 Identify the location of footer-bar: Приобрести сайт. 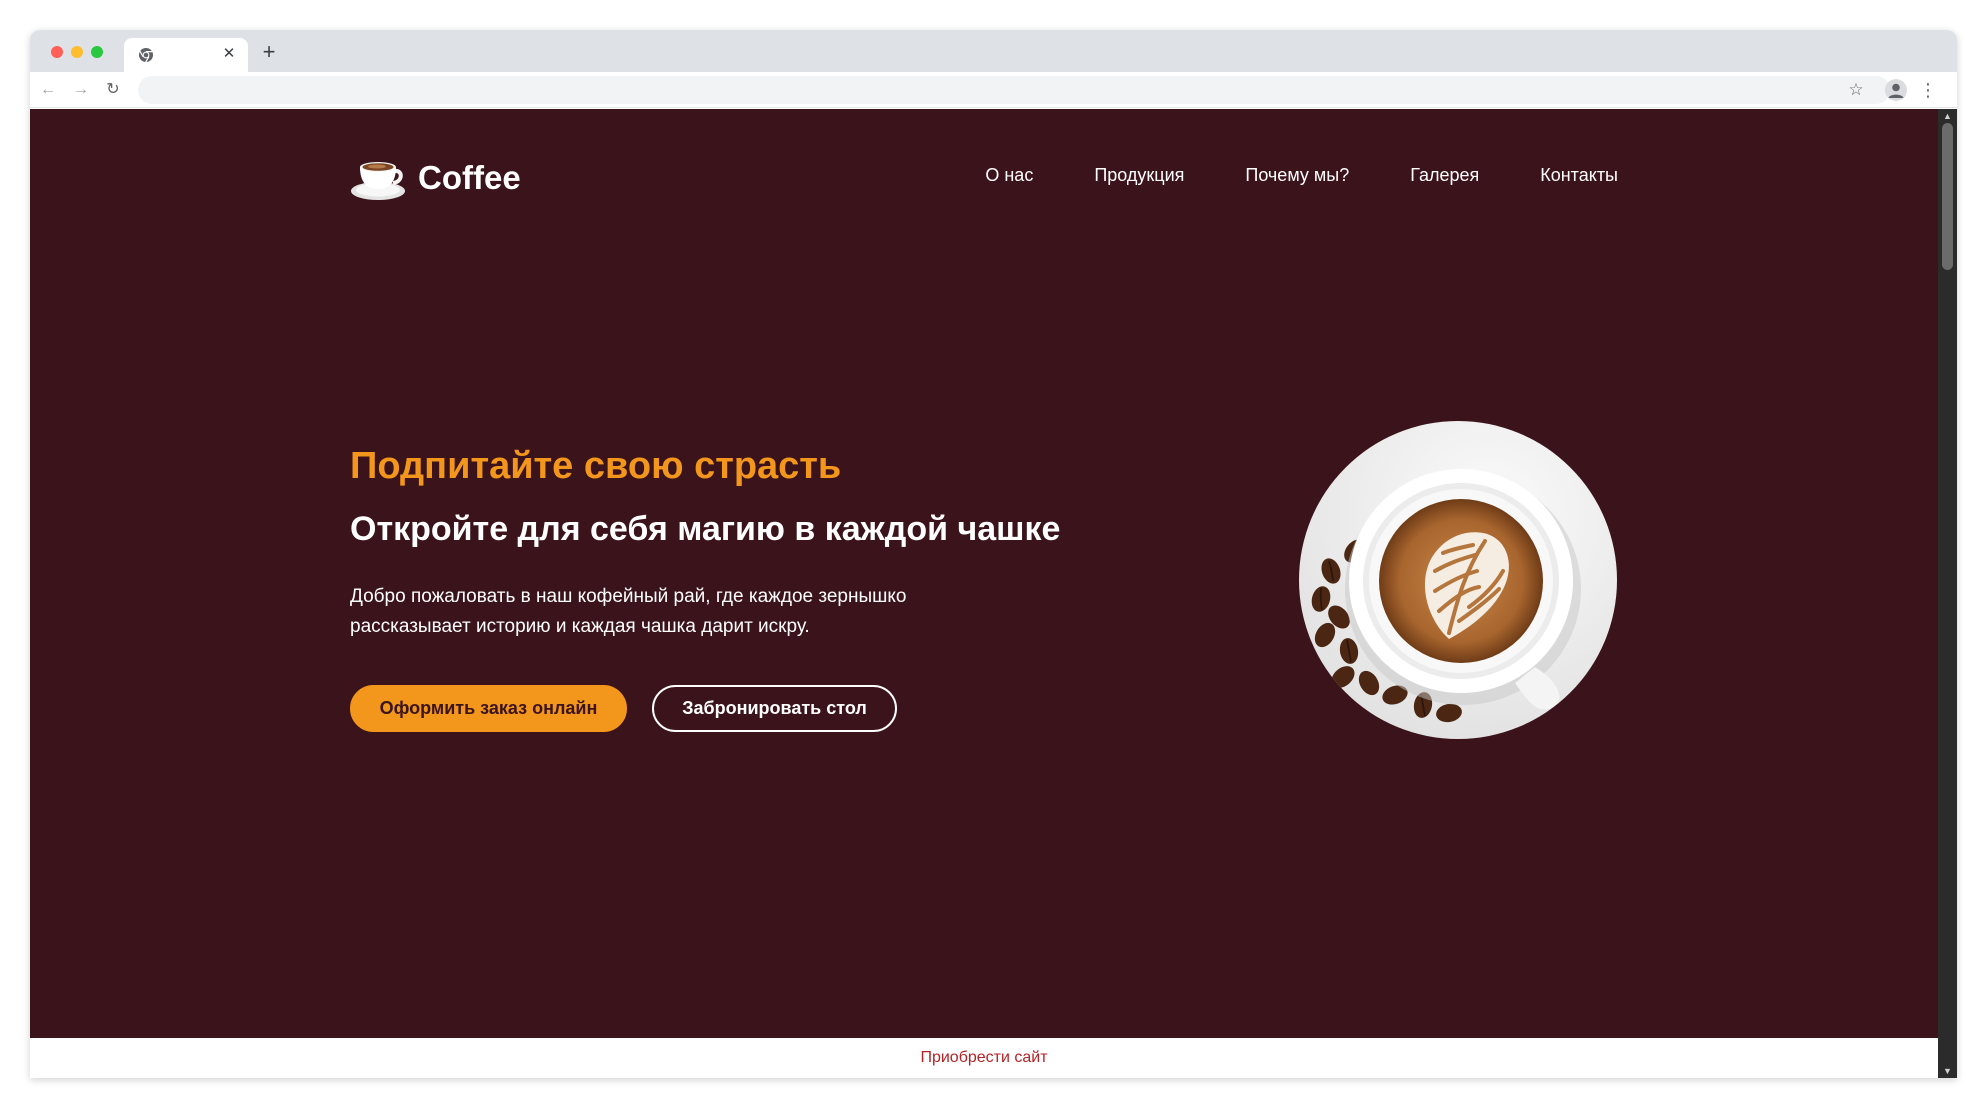
(984, 1058).